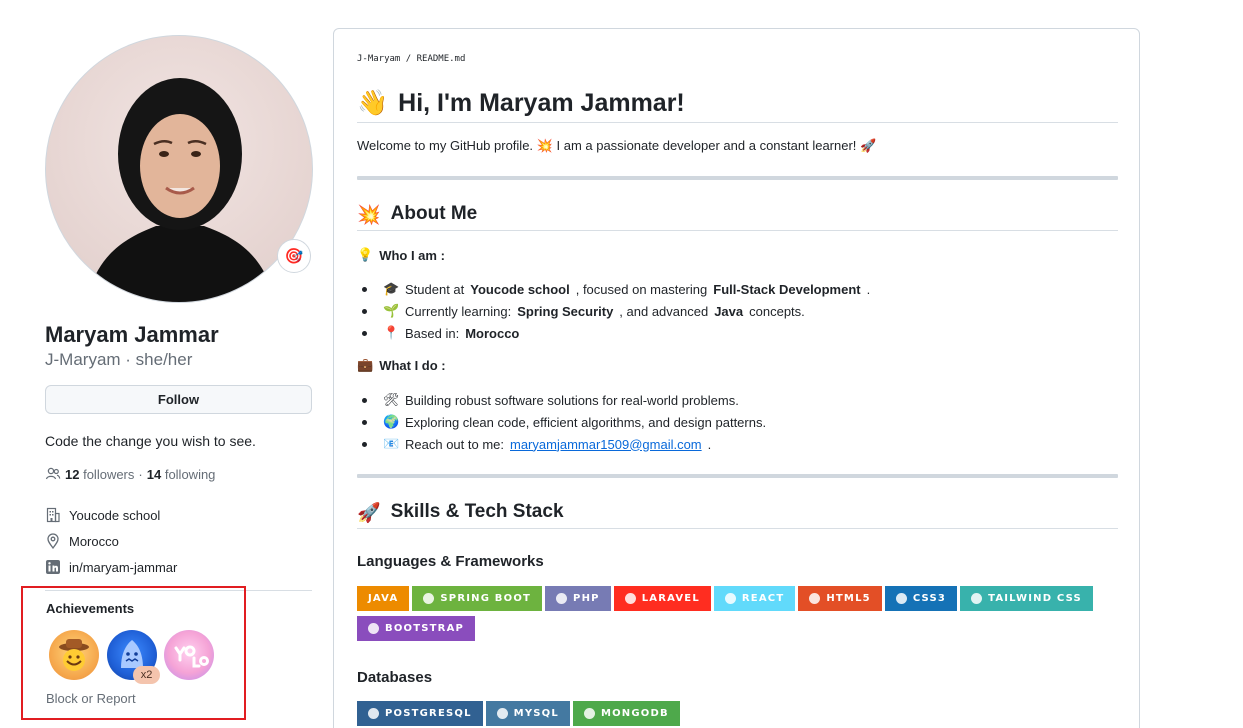  Describe the element at coordinates (411, 59) in the screenshot. I see `readme-breadcrumb: J-Maryam / README.md` at that location.